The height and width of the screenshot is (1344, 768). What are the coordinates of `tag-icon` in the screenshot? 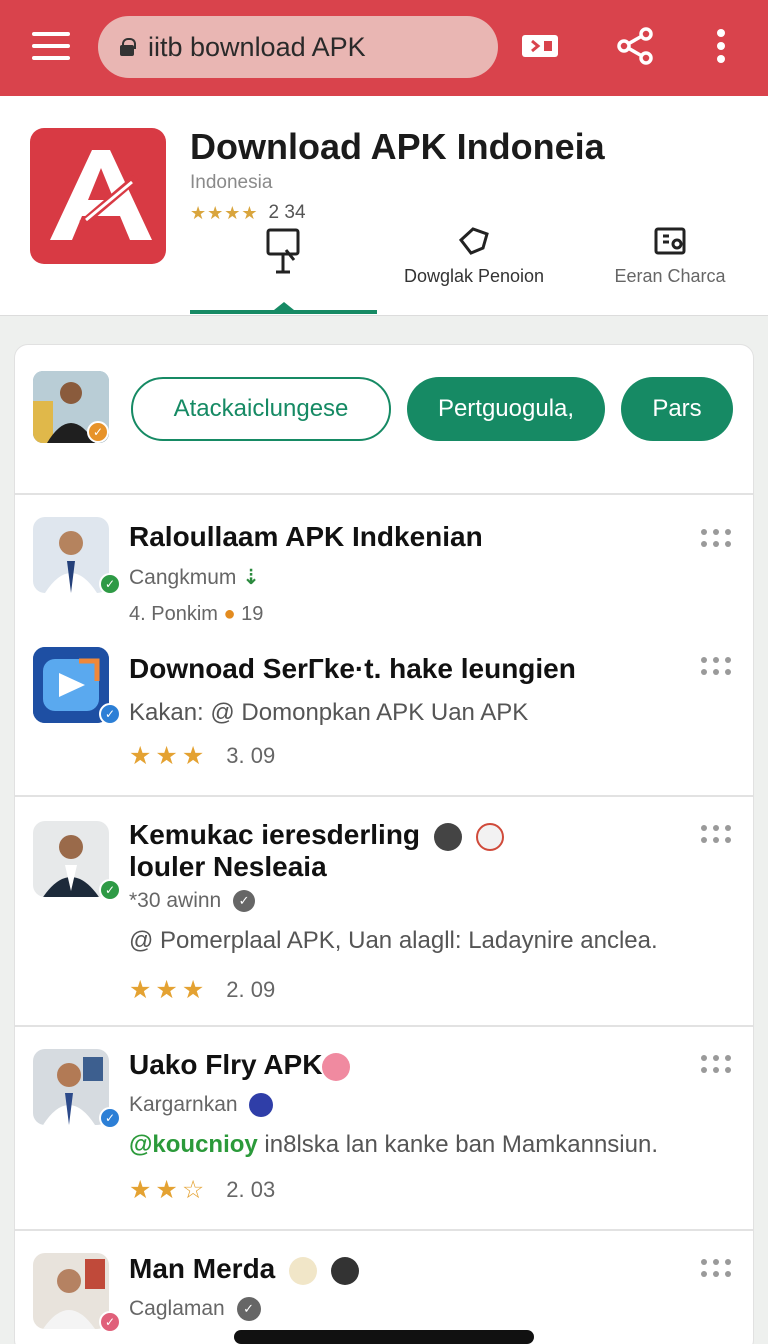 It's located at (473, 241).